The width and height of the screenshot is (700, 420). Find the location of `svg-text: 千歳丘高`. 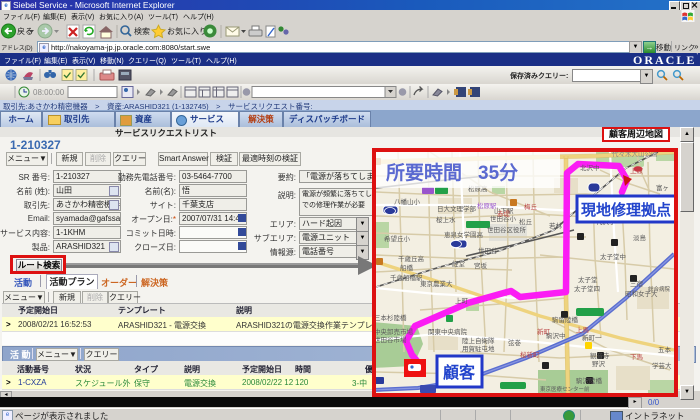

svg-text: 千歳丘高 is located at coordinates (411, 258).